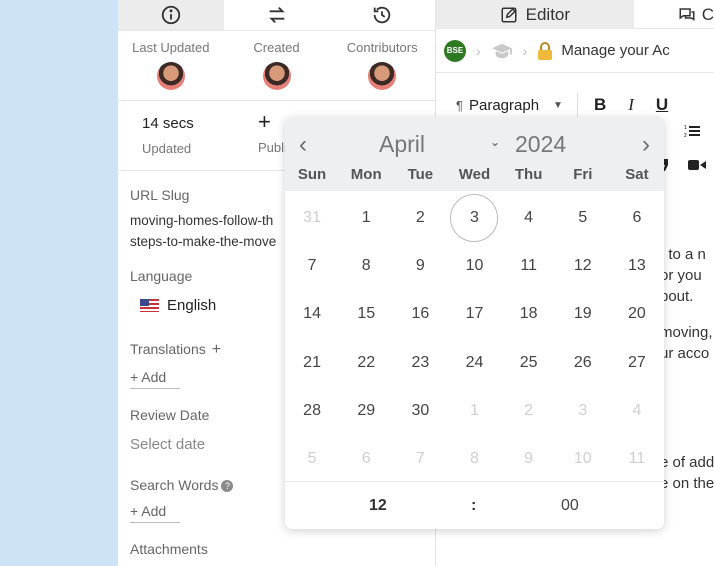  What do you see at coordinates (583, 314) in the screenshot?
I see `calendar-day: 19` at bounding box center [583, 314].